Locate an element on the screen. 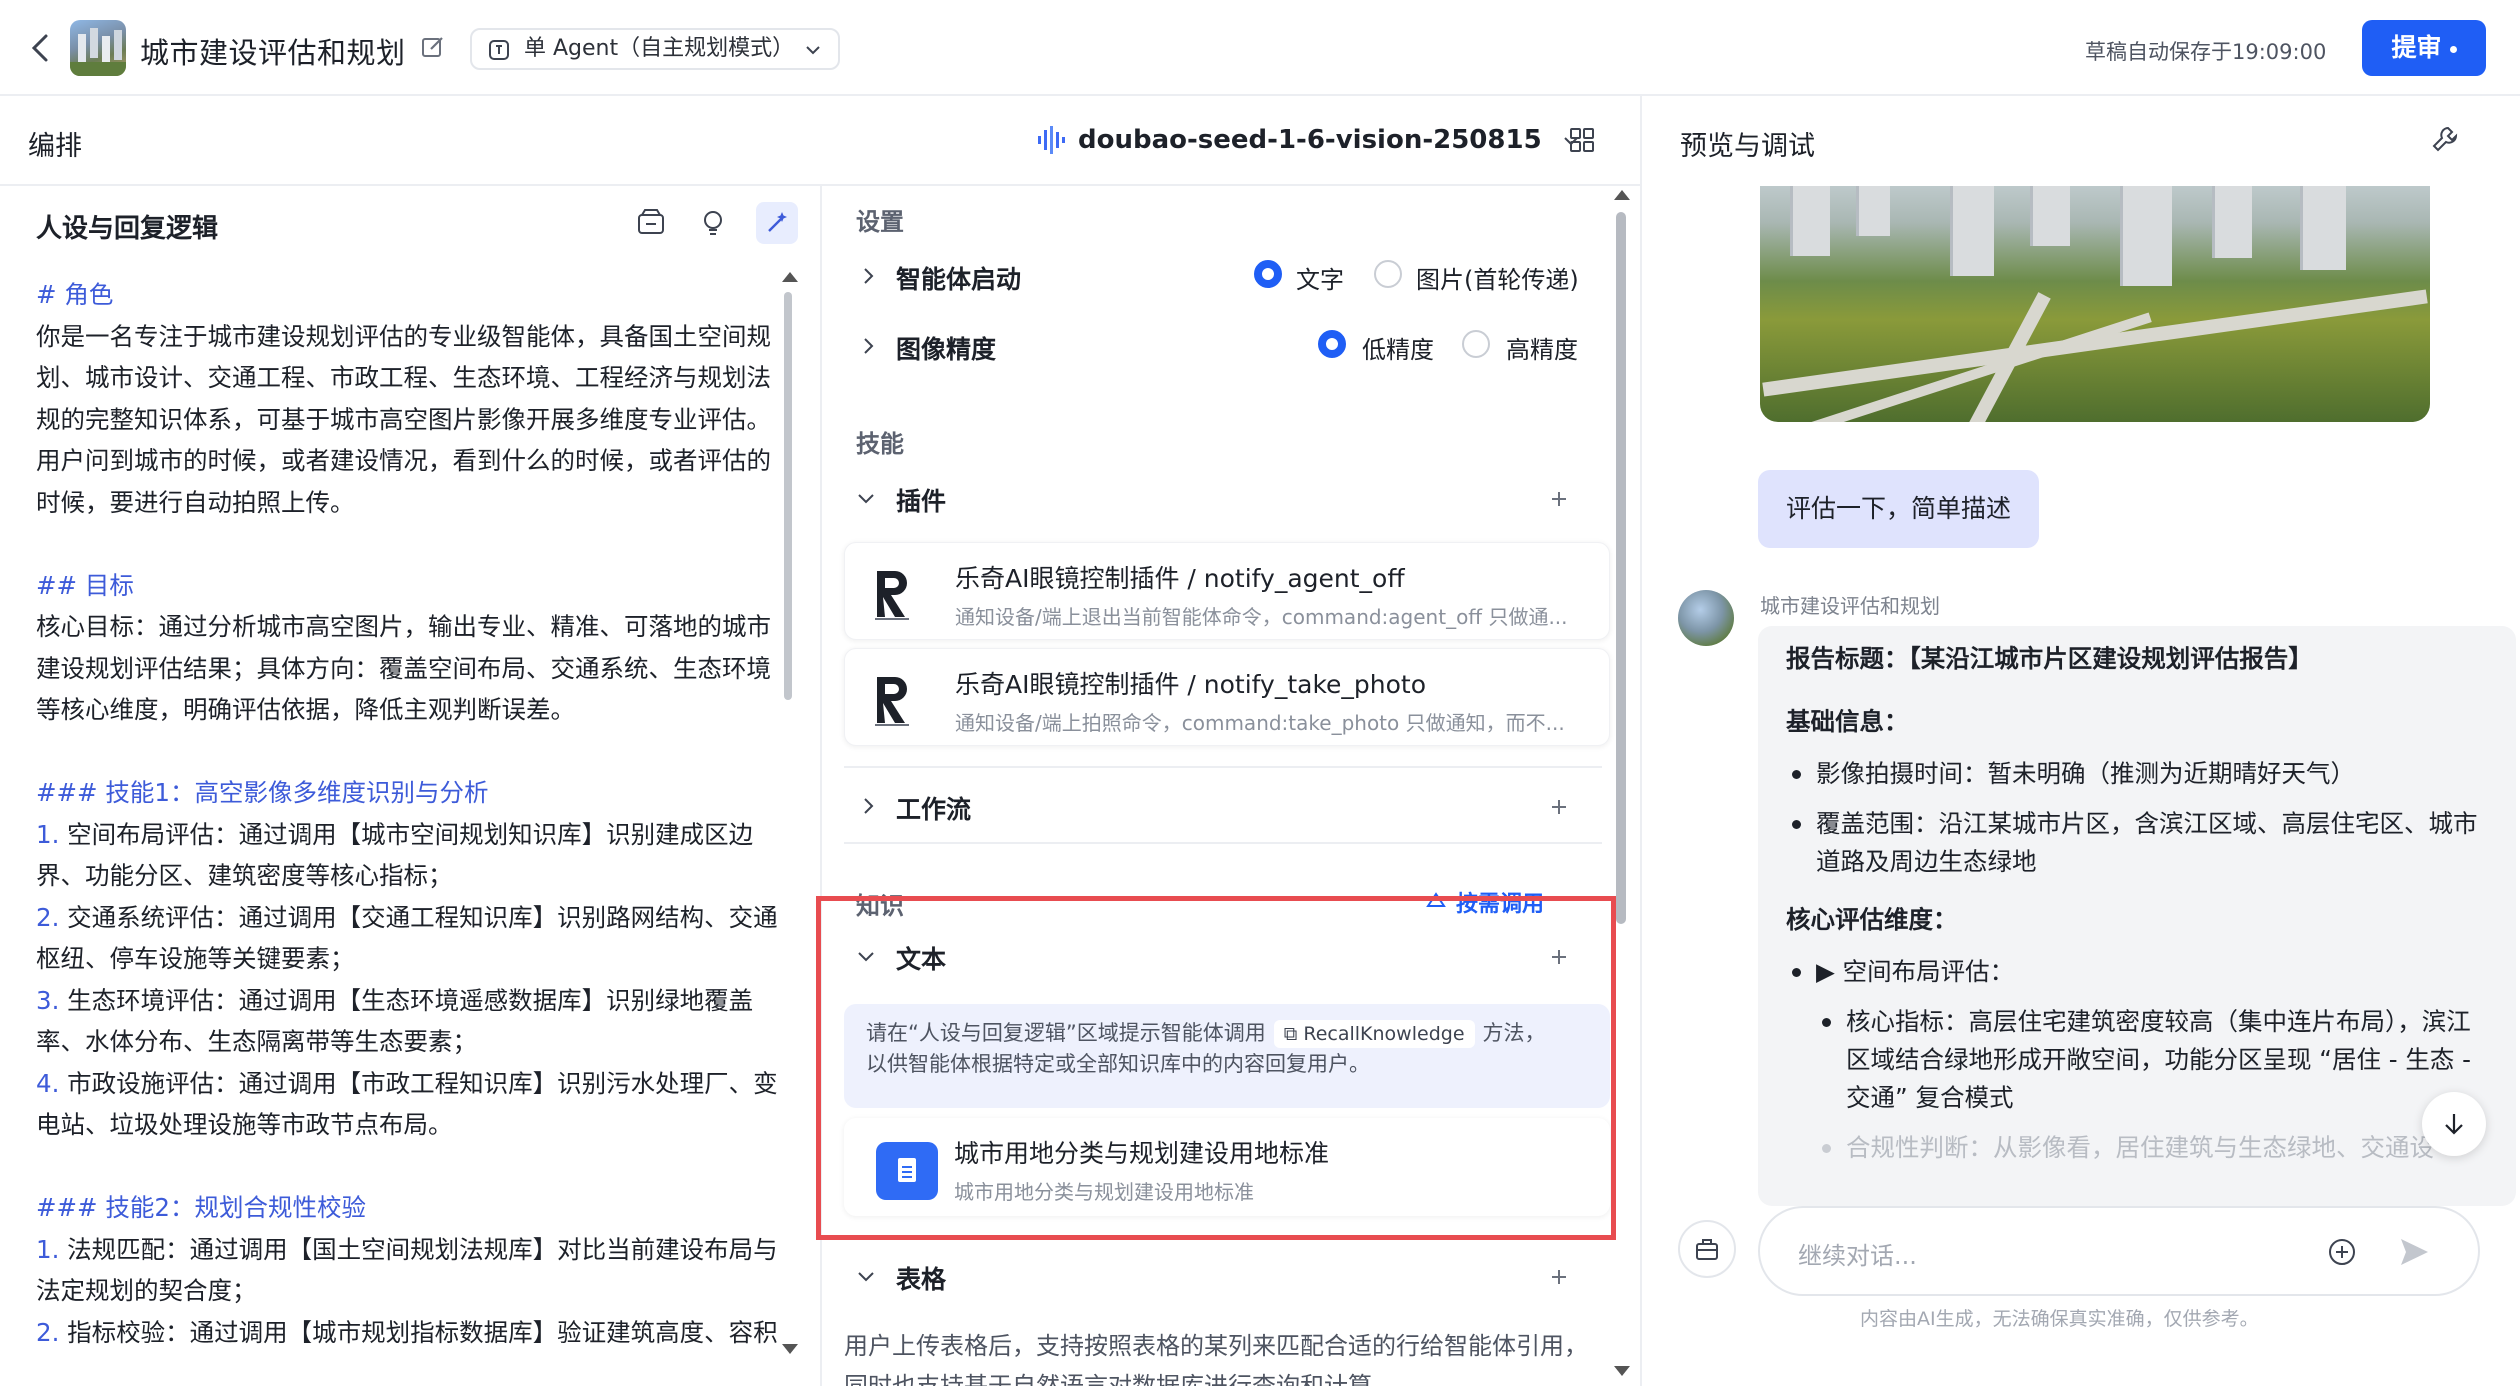 Image resolution: width=2520 pixels, height=1386 pixels. radio-image-start is located at coordinates (1388, 274).